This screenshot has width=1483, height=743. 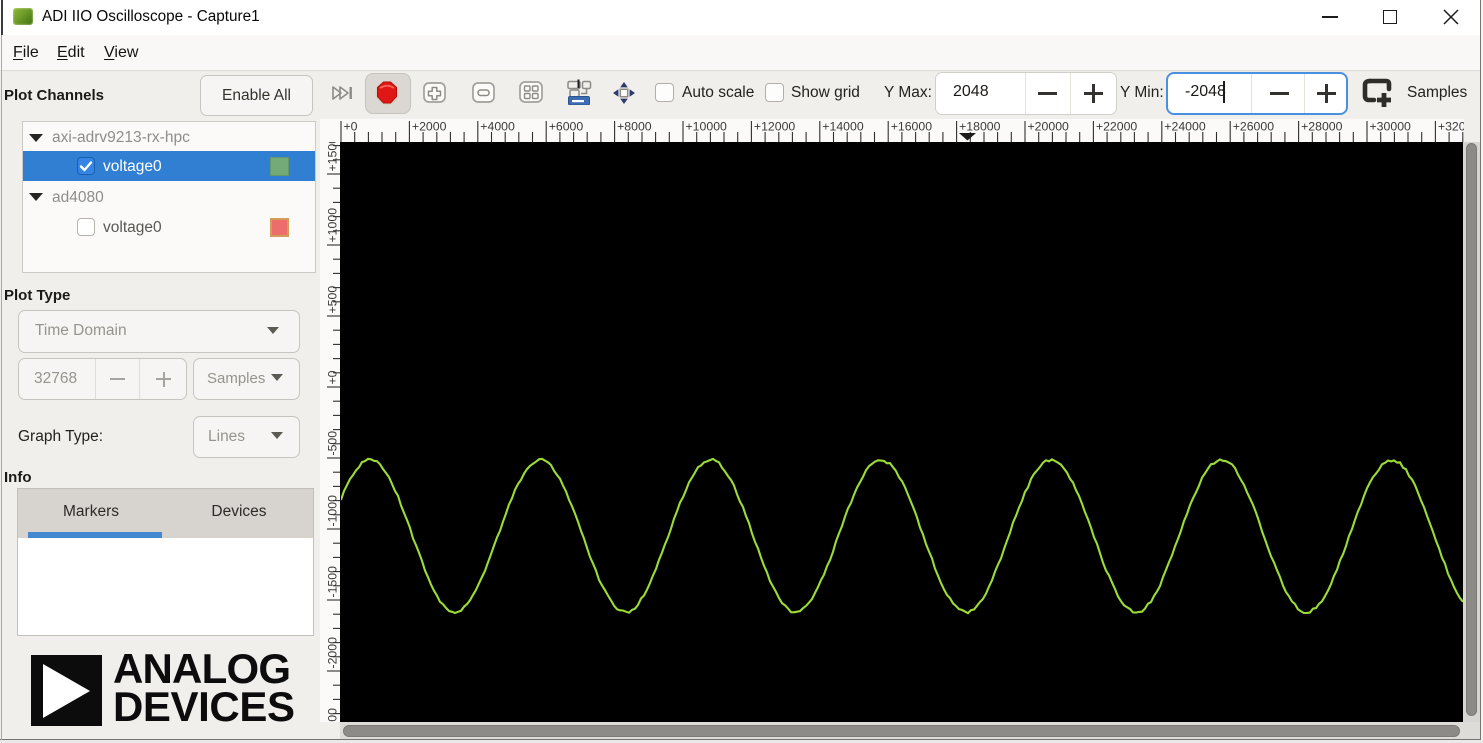 What do you see at coordinates (333, 443) in the screenshot?
I see `svg-text: -500` at bounding box center [333, 443].